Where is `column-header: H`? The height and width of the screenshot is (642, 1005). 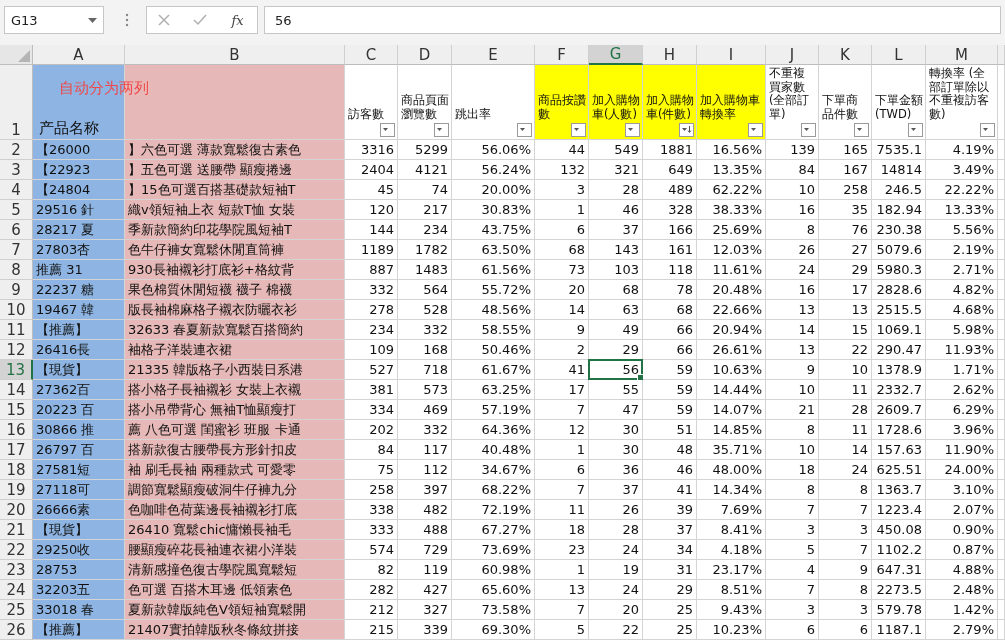 column-header: H is located at coordinates (670, 55).